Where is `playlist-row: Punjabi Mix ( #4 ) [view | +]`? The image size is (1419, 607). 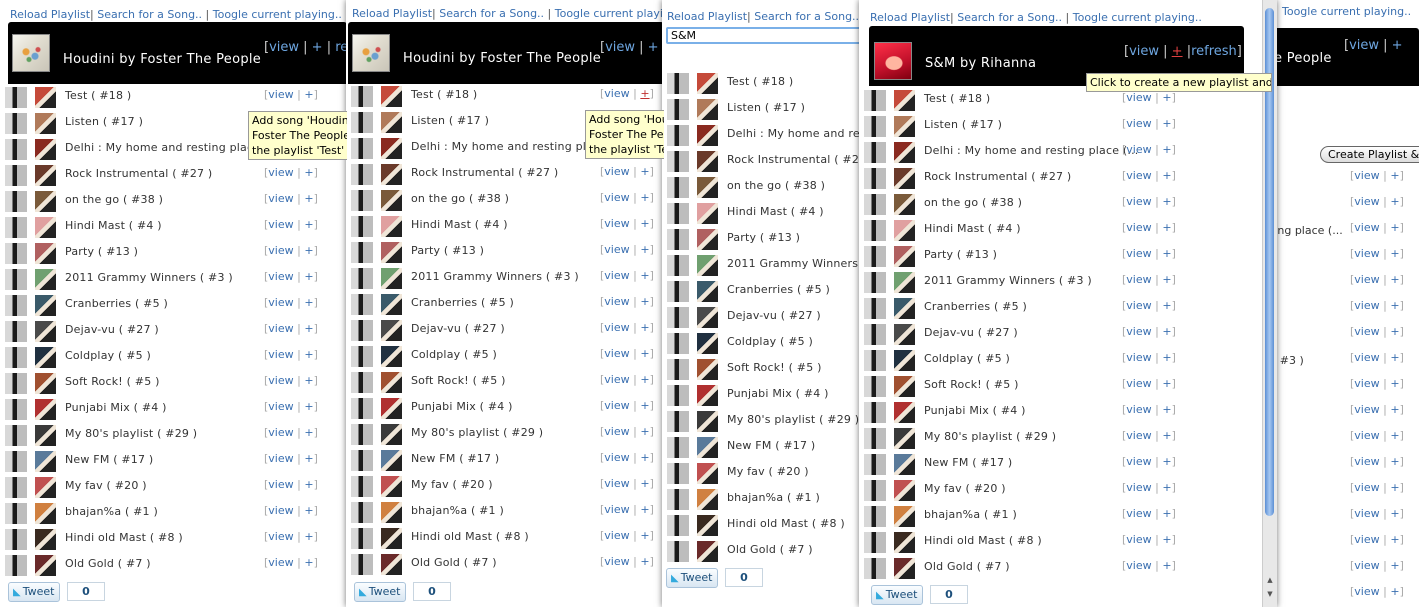 playlist-row: Punjabi Mix ( #4 ) [view | +] is located at coordinates (505, 408).